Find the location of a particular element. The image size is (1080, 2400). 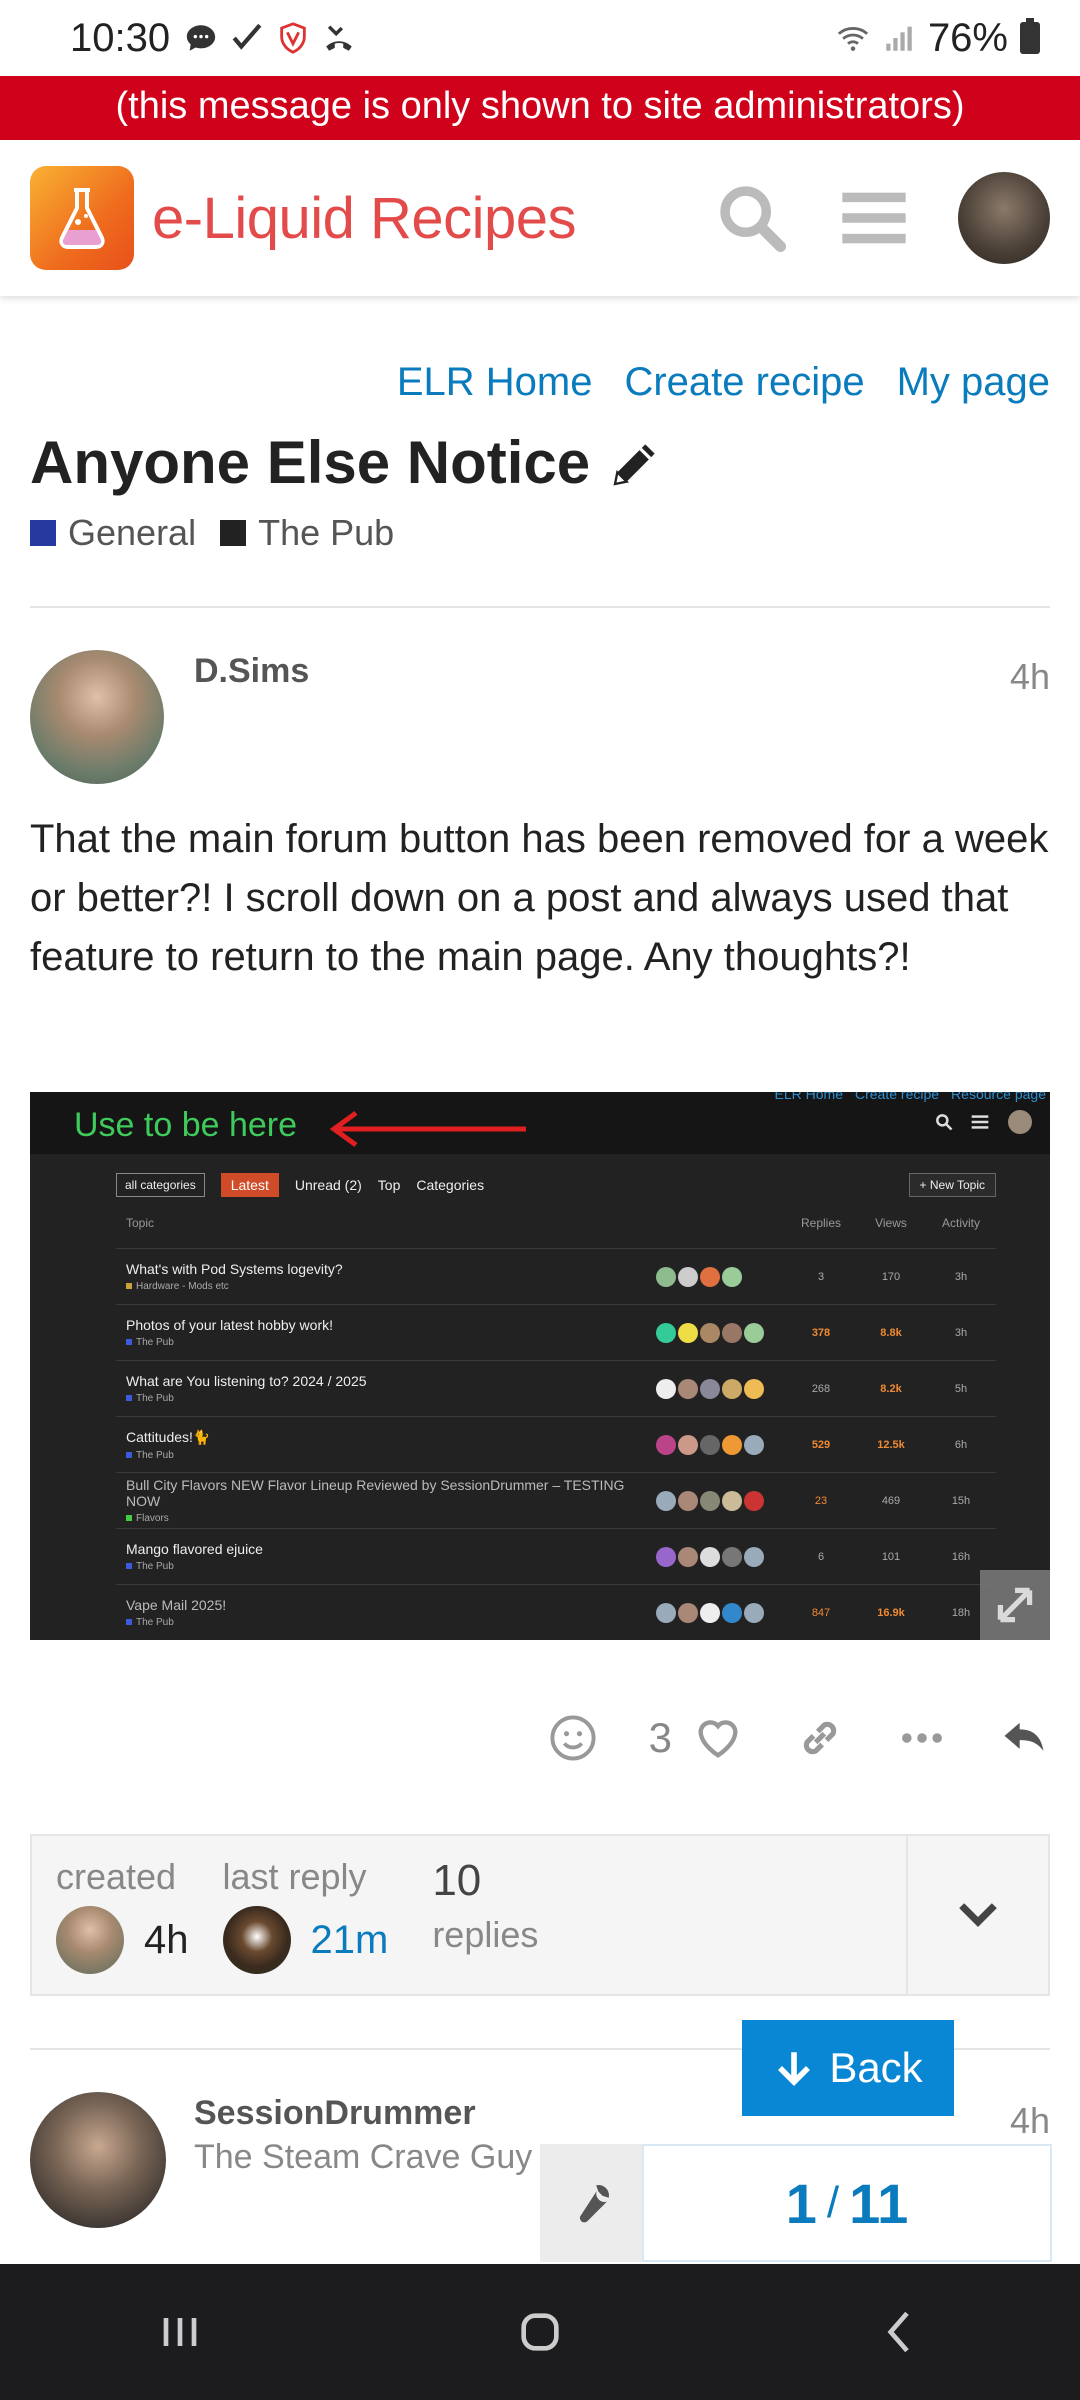

image-mini-link: Create recipe is located at coordinates (897, 1097).